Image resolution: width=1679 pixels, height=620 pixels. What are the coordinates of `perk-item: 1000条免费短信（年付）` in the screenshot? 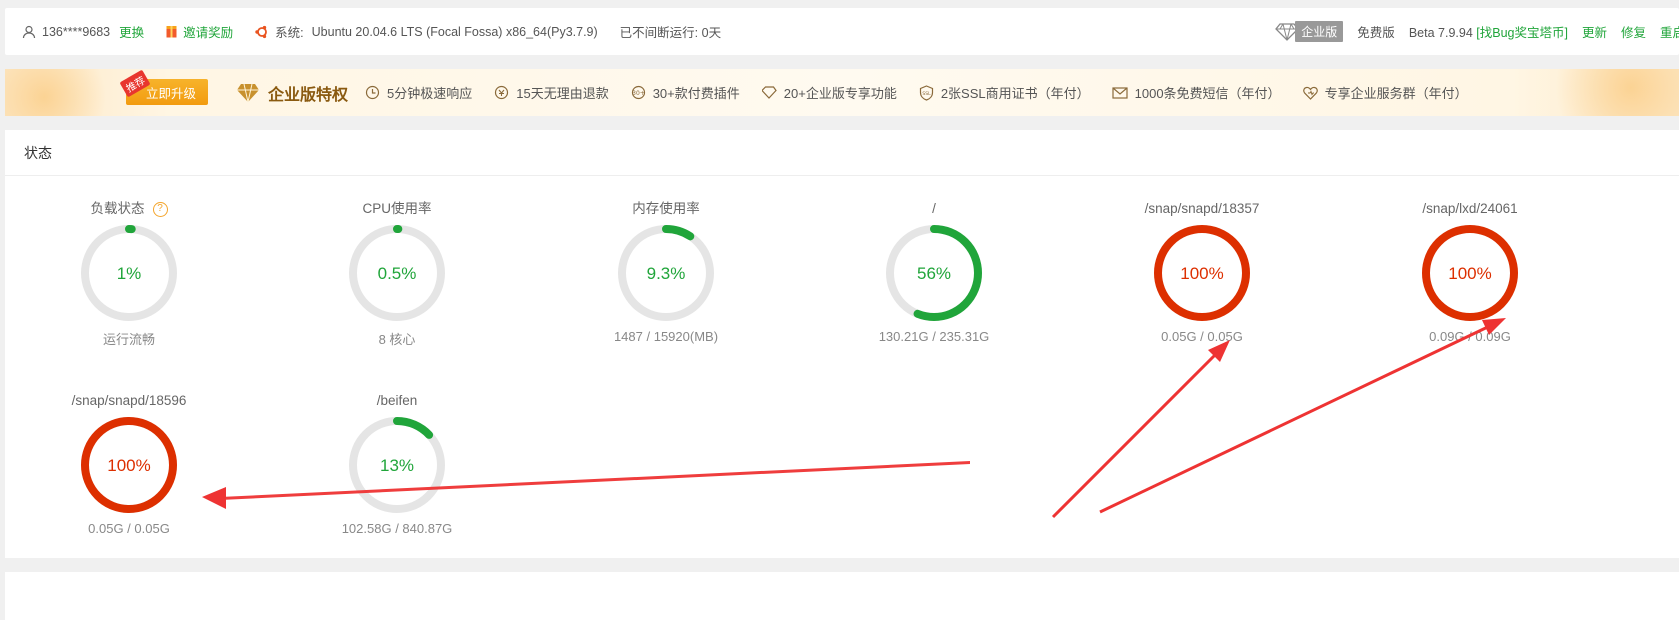 It's located at (1196, 92).